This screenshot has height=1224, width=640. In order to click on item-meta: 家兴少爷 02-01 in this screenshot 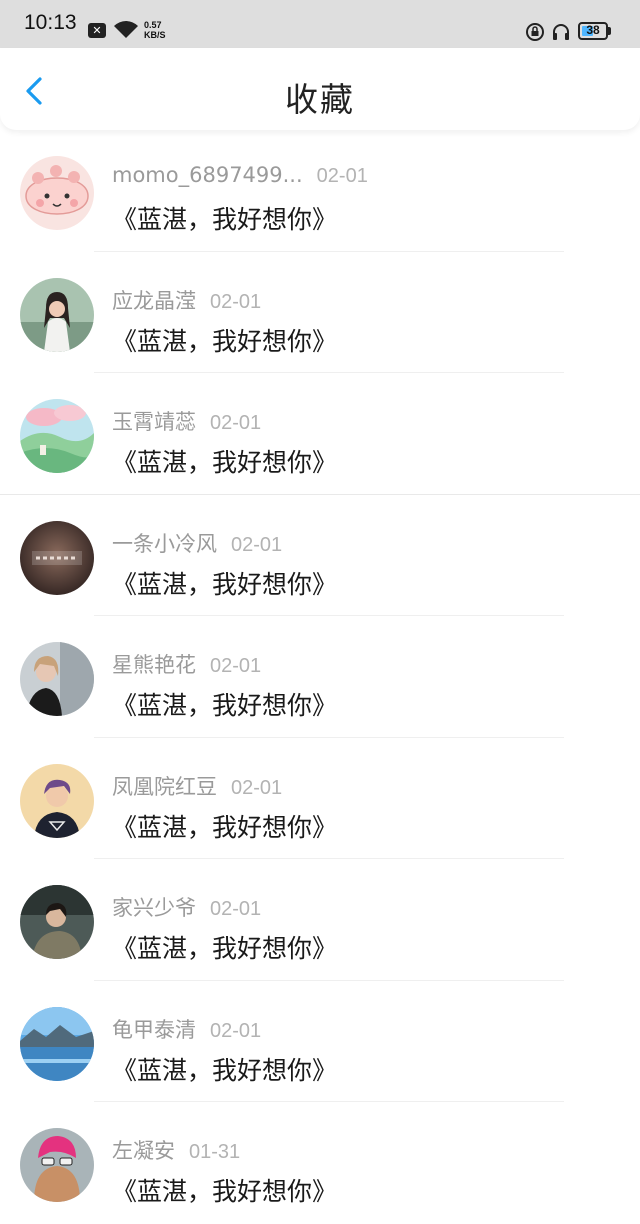, I will do `click(186, 907)`.